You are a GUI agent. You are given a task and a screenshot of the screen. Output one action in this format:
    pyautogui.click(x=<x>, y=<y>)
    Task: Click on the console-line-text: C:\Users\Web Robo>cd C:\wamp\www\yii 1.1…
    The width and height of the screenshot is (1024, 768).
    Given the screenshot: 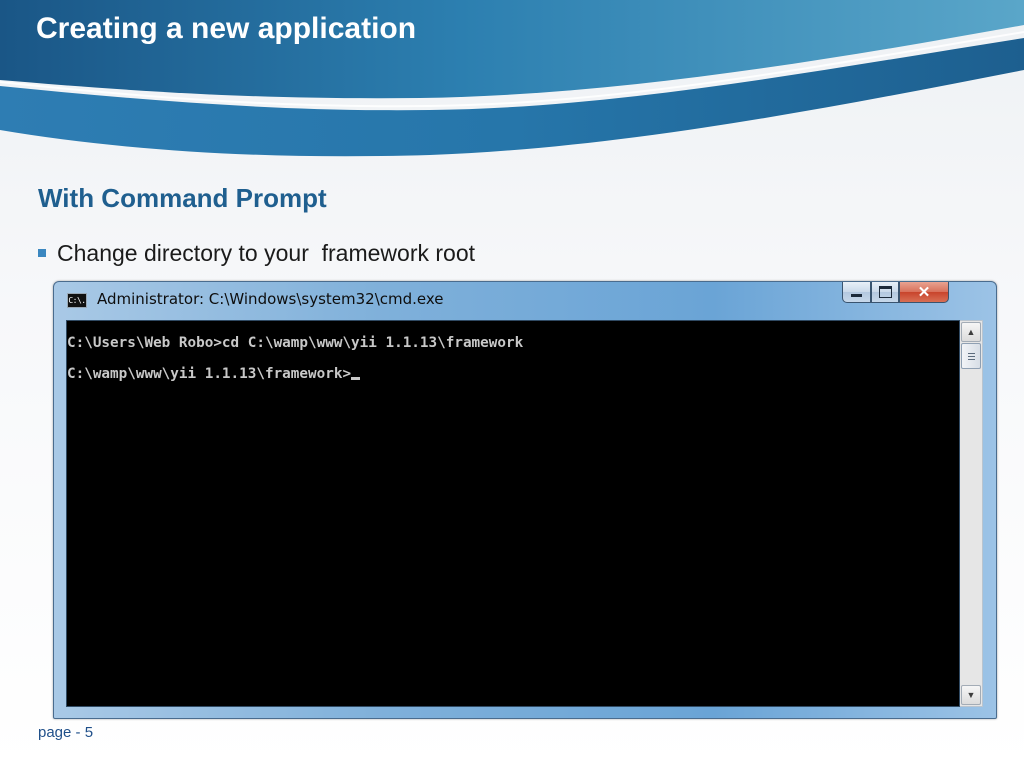 What is the action you would take?
    pyautogui.click(x=295, y=343)
    